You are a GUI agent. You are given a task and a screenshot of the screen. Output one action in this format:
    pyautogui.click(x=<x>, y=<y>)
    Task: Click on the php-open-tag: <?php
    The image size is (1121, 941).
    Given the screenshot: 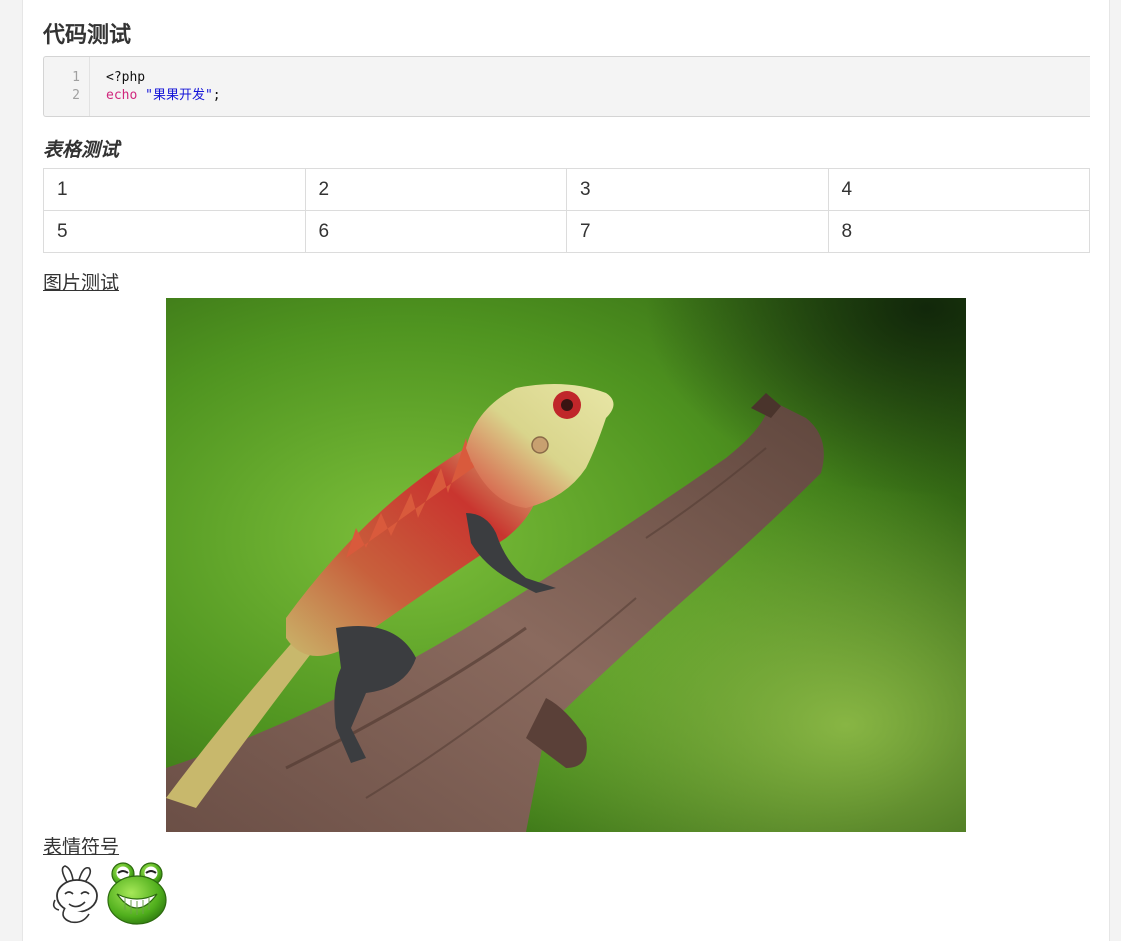 What is the action you would take?
    pyautogui.click(x=126, y=77)
    